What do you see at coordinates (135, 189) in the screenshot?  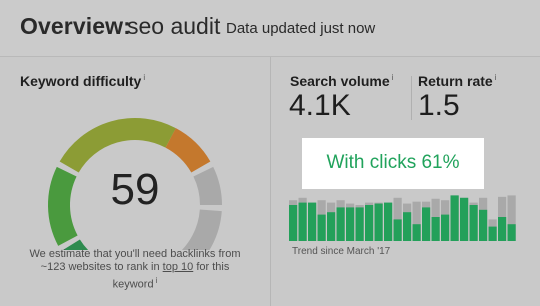 I see `difficulty-score: 59` at bounding box center [135, 189].